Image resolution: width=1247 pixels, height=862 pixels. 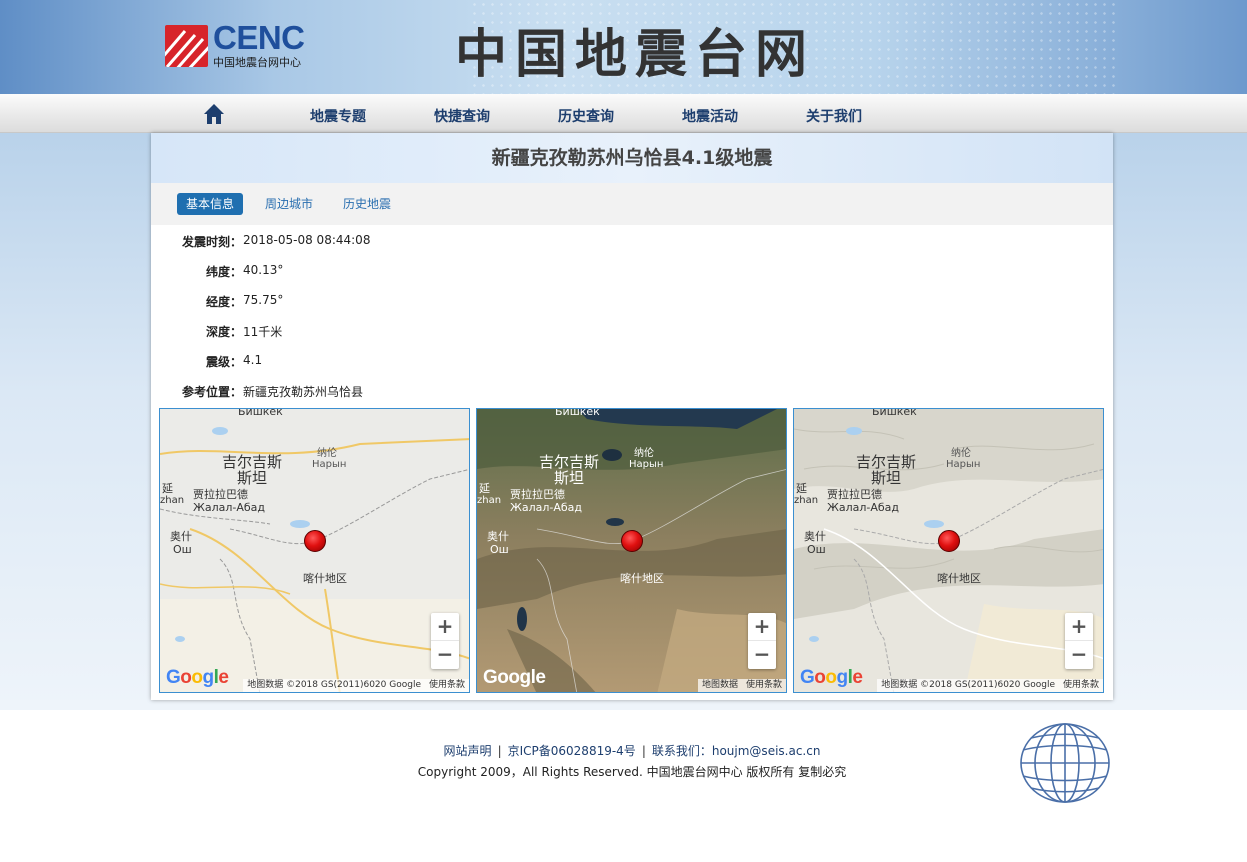 I want to click on footer-link-icp: 京ICP备06028819-4号, so click(x=572, y=751).